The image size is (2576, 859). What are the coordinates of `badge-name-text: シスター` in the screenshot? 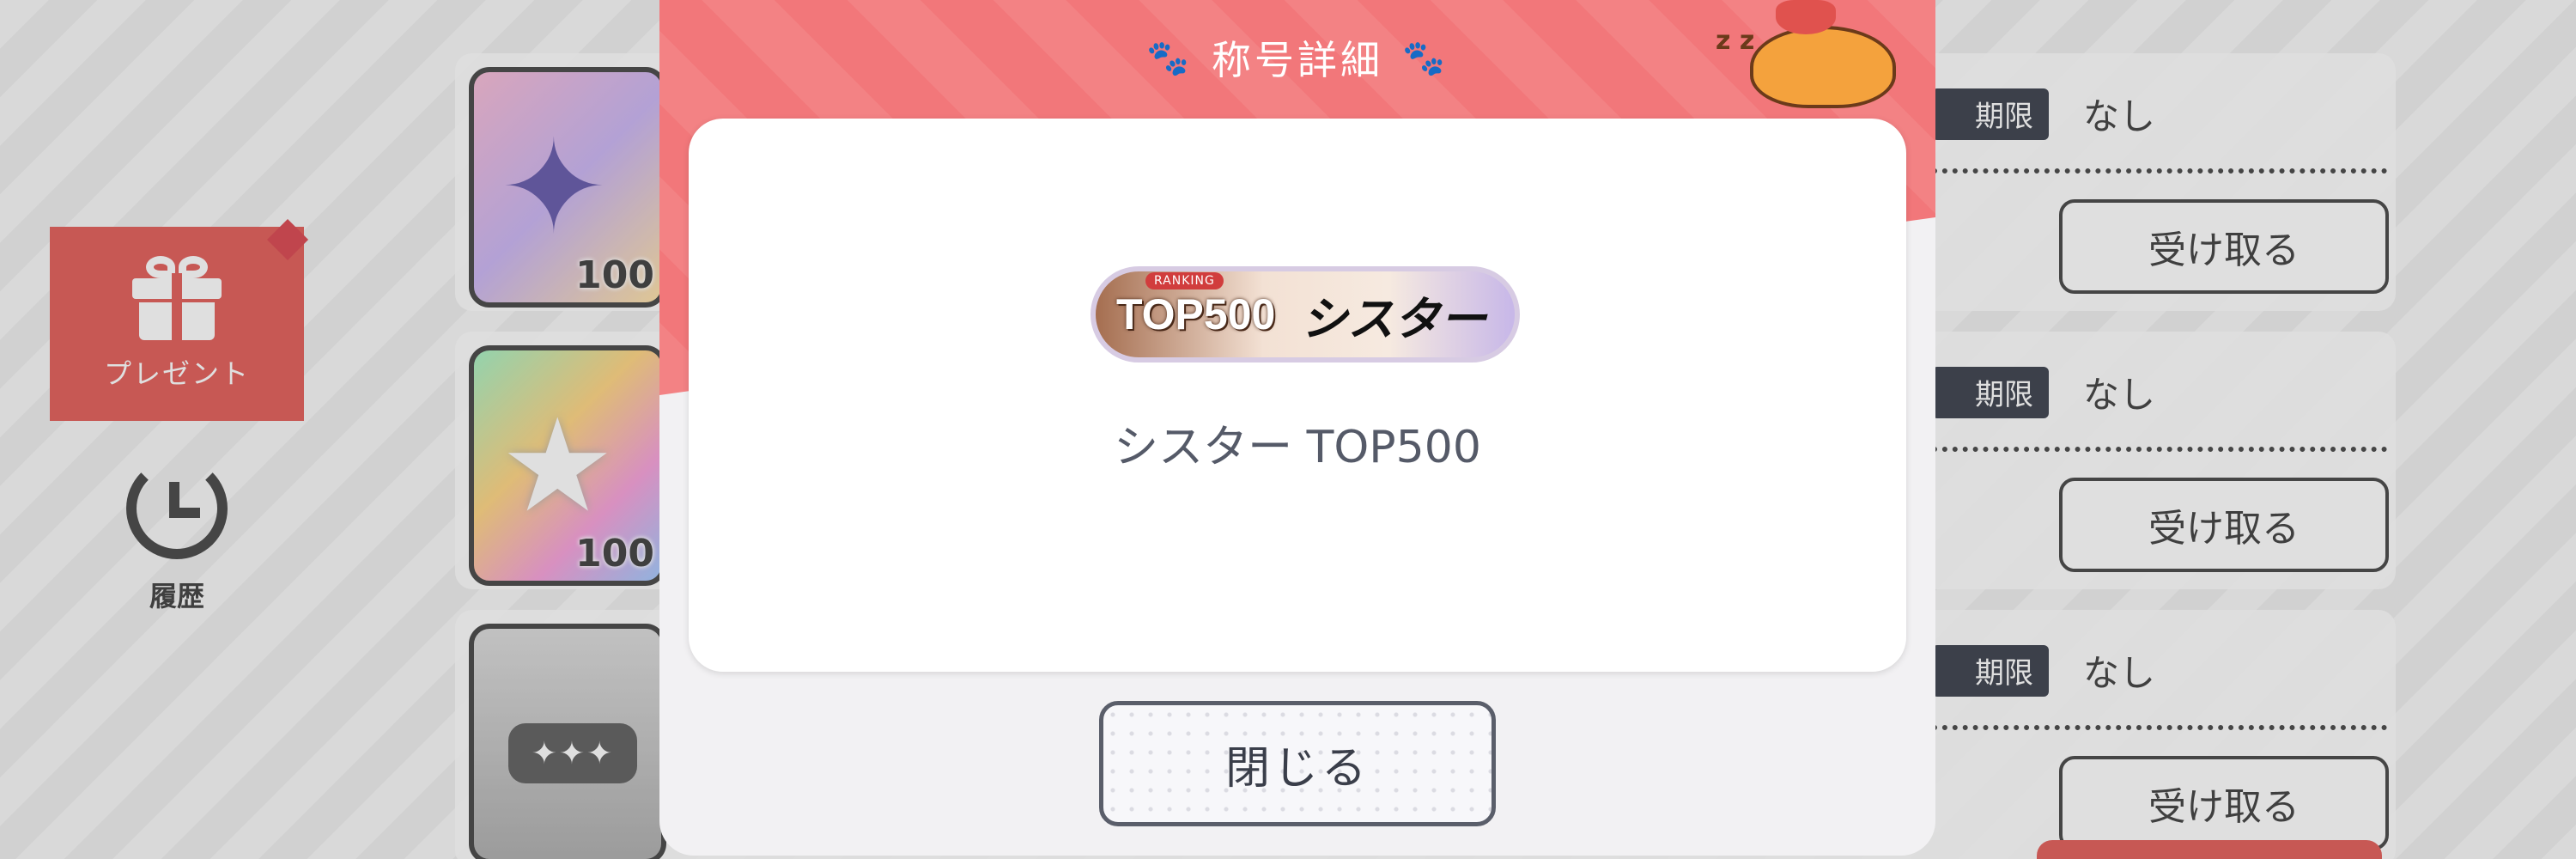 It's located at (1394, 318).